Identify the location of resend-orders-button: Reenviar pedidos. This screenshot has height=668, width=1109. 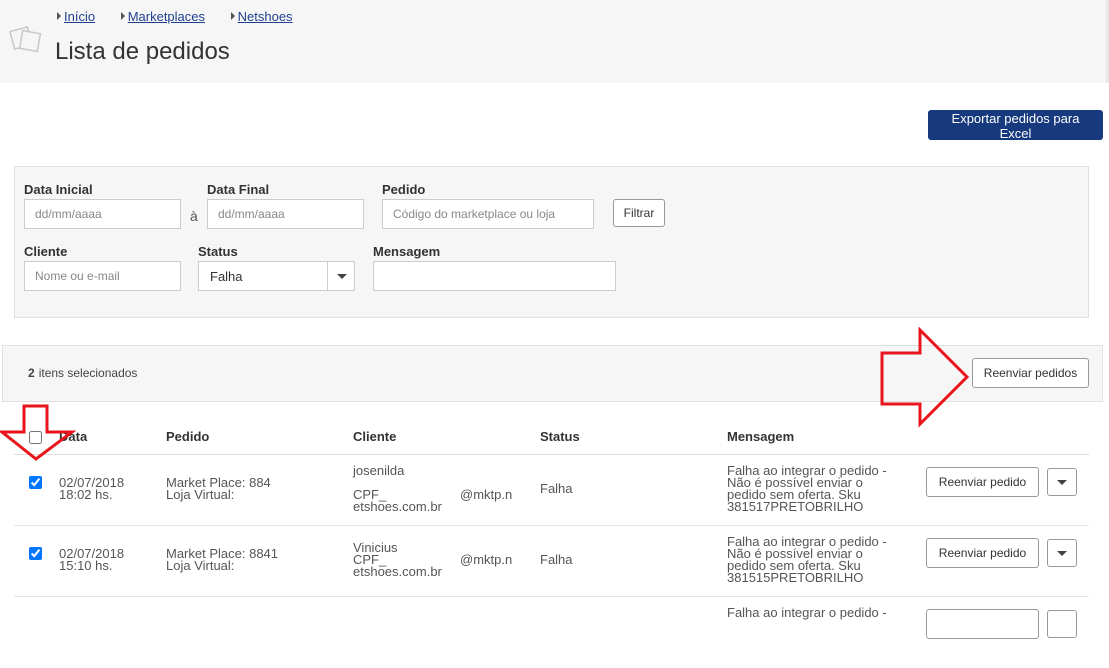
(1030, 373).